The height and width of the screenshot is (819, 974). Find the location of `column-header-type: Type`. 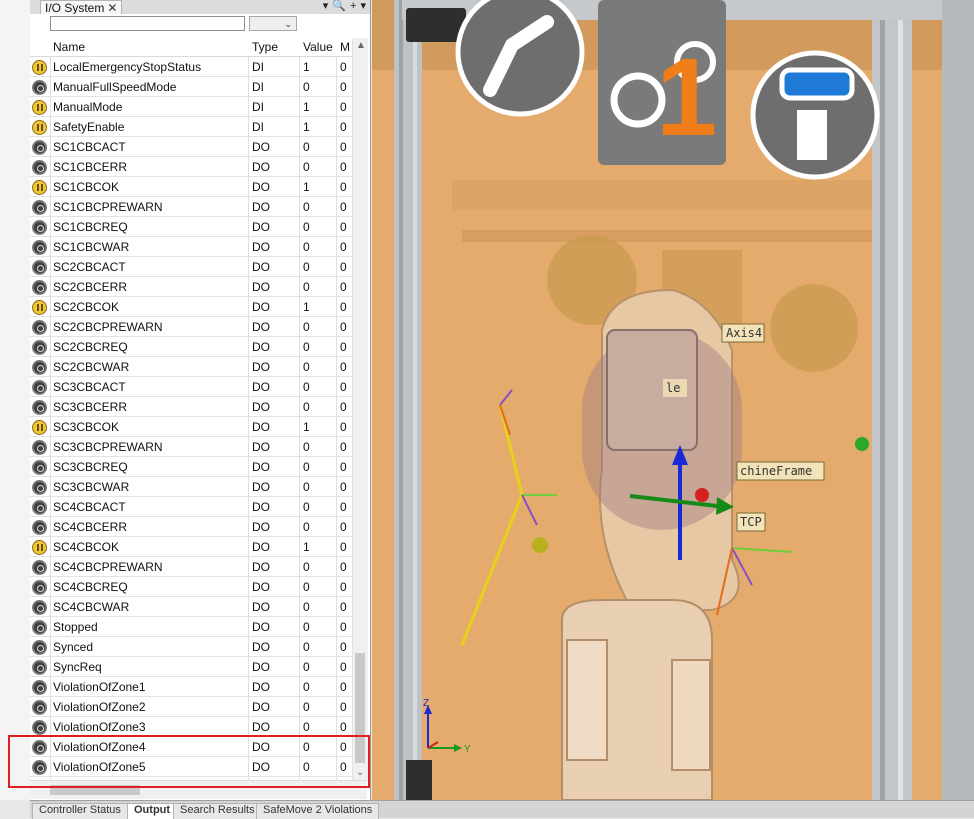

column-header-type: Type is located at coordinates (265, 47).